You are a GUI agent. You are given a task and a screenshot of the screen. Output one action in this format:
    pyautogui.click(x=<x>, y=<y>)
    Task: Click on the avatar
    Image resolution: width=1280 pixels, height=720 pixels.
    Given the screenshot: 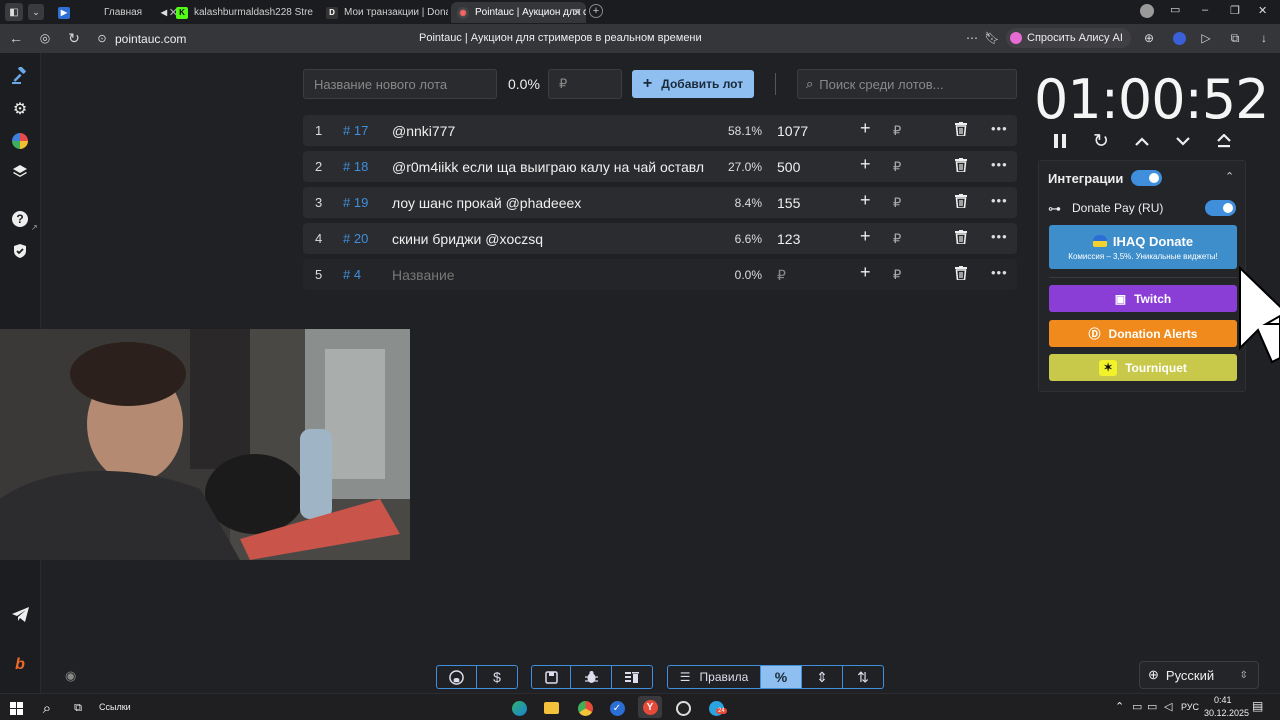 What is the action you would take?
    pyautogui.click(x=1147, y=11)
    